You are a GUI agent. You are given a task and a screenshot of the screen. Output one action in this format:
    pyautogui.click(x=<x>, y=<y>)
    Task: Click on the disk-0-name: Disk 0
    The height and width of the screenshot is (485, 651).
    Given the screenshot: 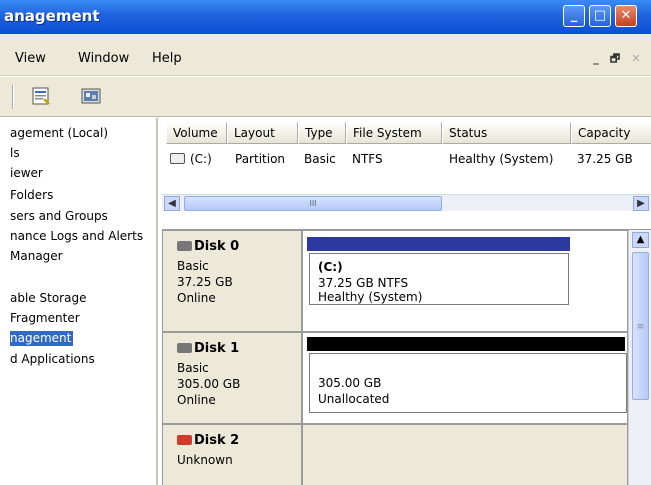 What is the action you would take?
    pyautogui.click(x=217, y=246)
    